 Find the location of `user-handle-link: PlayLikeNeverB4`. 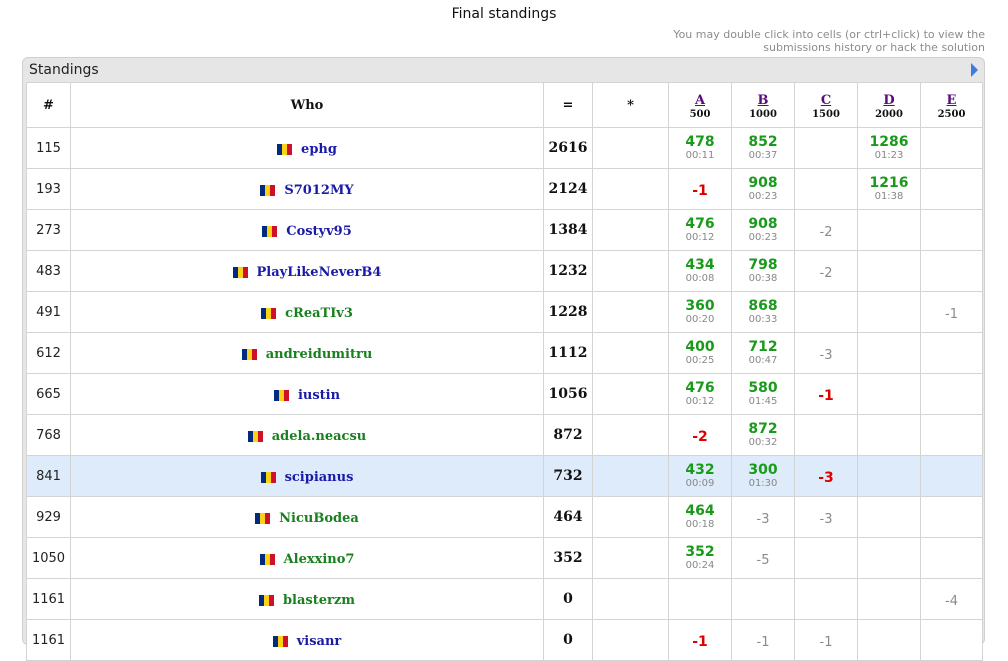

user-handle-link: PlayLikeNeverB4 is located at coordinates (319, 272).